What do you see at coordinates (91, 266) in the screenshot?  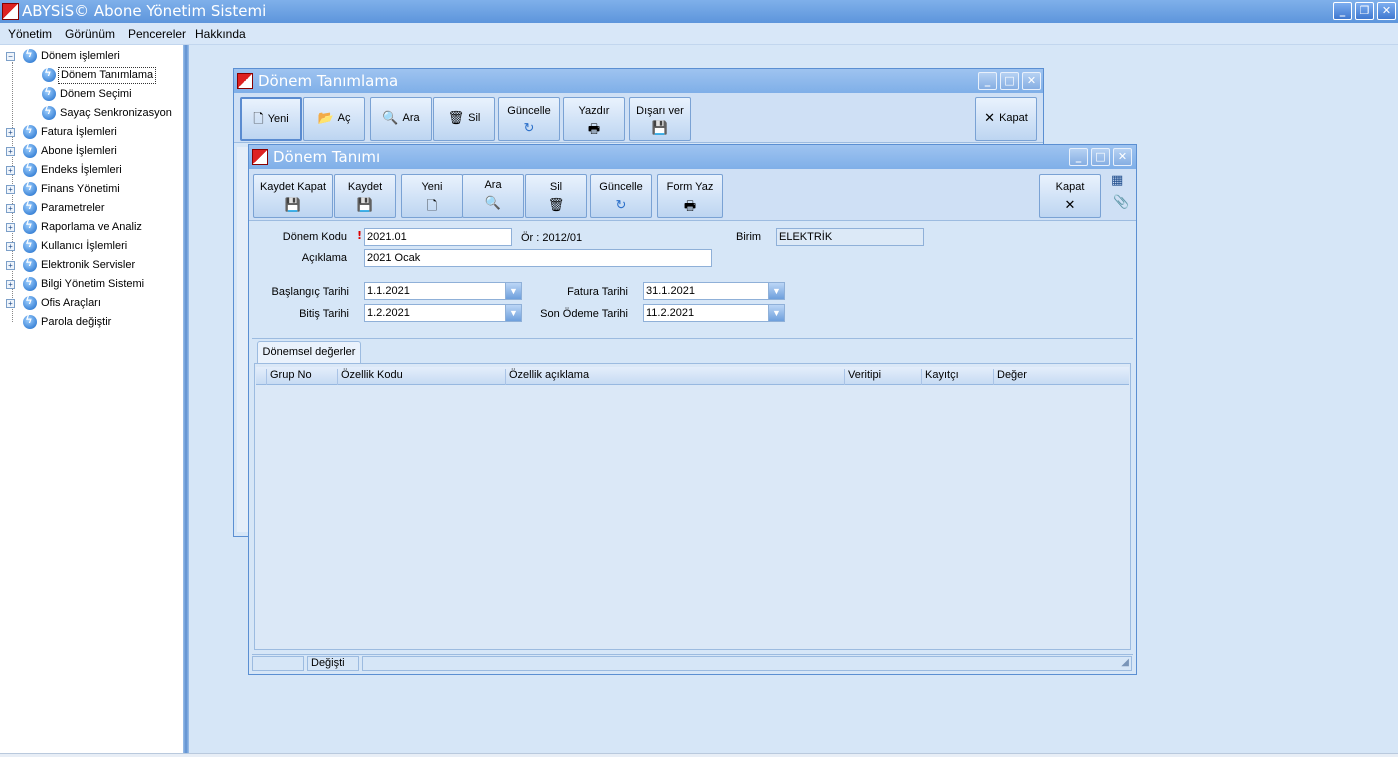 I see `tree-item-elektronik: + Elektronik Servisler` at bounding box center [91, 266].